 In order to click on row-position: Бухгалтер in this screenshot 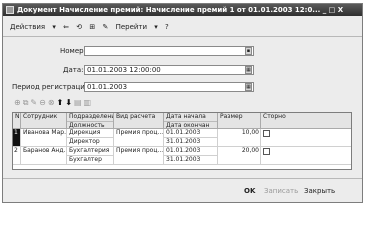, I will do `click(90, 160)`.